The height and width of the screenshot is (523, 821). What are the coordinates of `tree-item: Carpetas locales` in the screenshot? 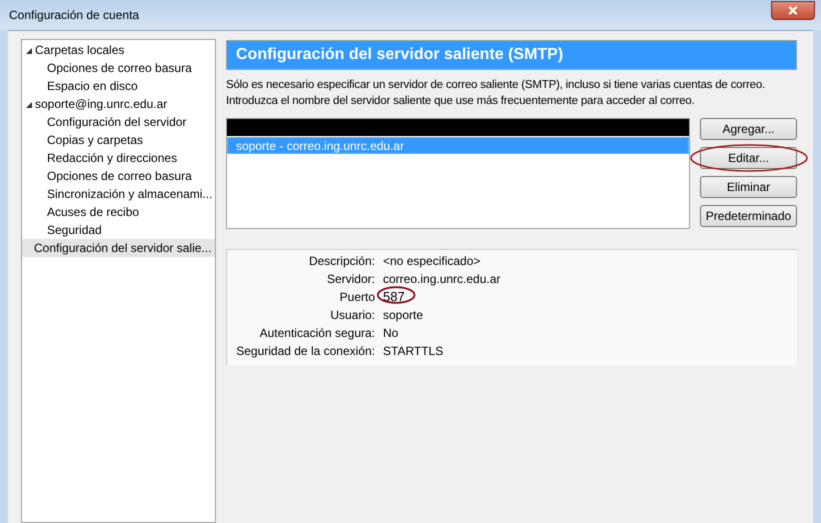 It's located at (118, 50).